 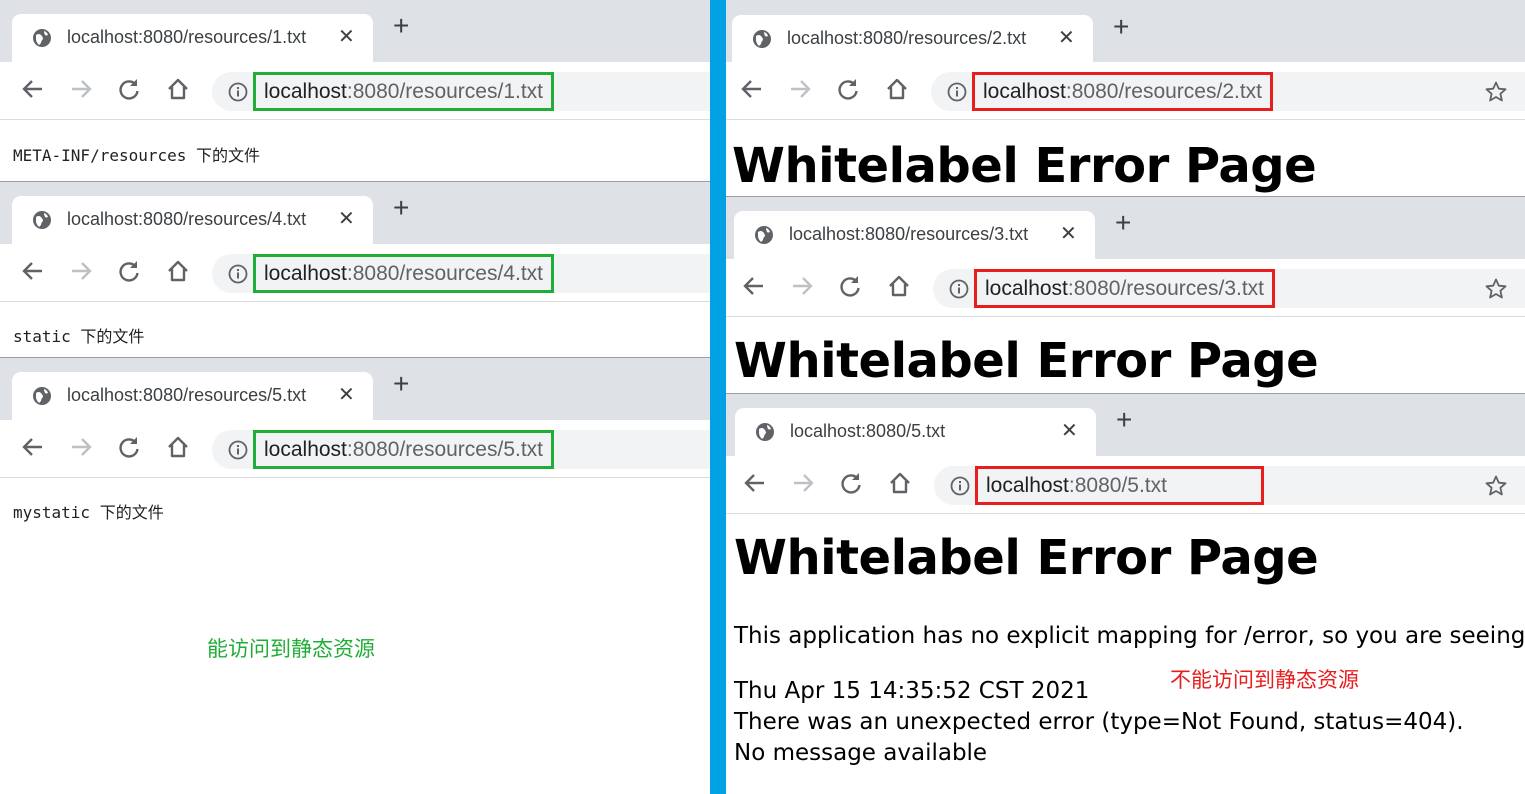 I want to click on tab-strip: localhost:8080/resources/3.txt ✕ +, so click(x=1125, y=228).